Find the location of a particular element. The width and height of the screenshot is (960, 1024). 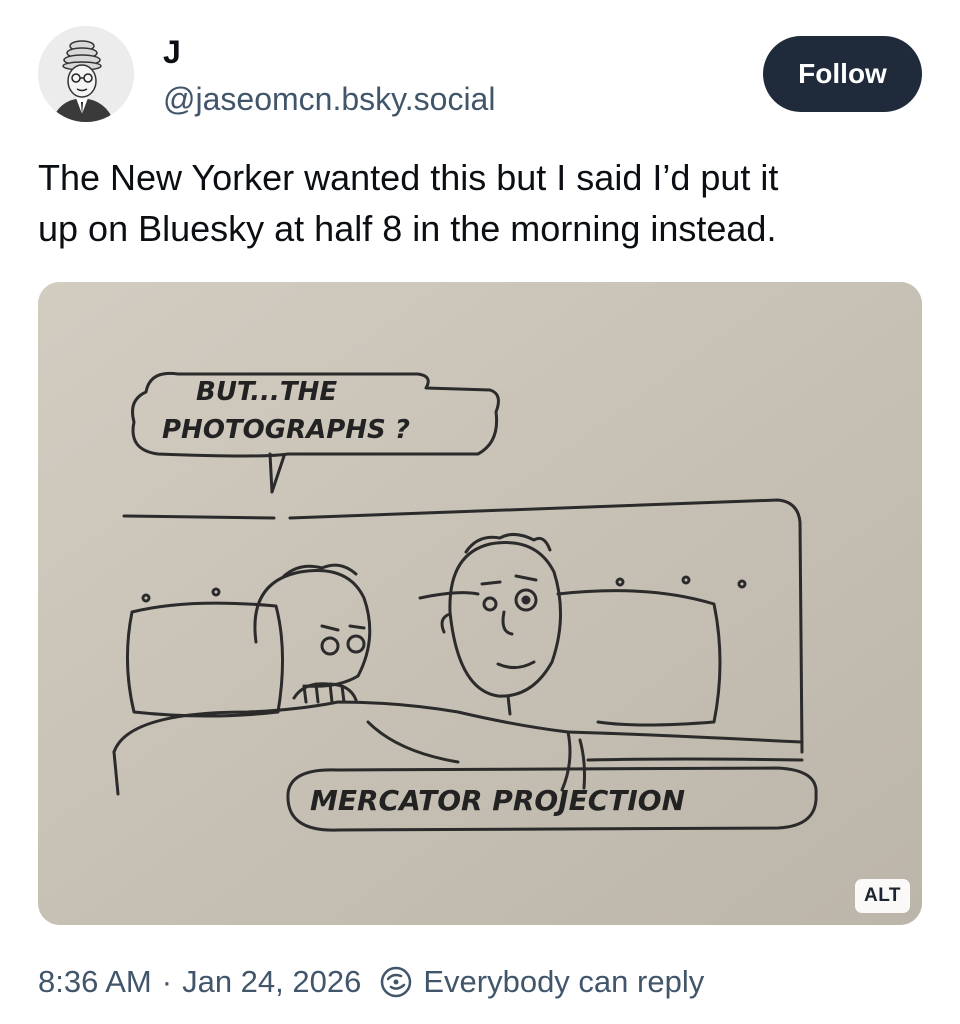

author-avatar is located at coordinates (86, 74).